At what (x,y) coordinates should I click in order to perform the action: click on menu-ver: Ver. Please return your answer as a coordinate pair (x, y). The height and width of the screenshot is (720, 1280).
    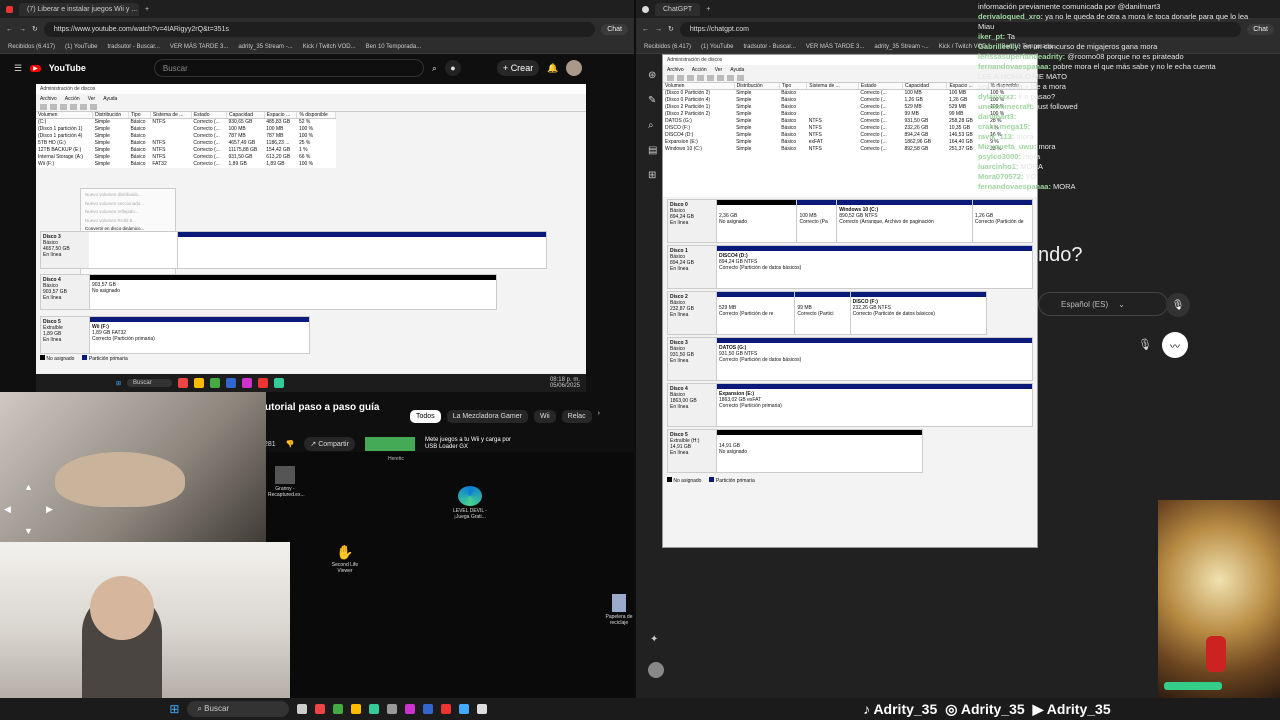
    Looking at the image, I should click on (719, 70).